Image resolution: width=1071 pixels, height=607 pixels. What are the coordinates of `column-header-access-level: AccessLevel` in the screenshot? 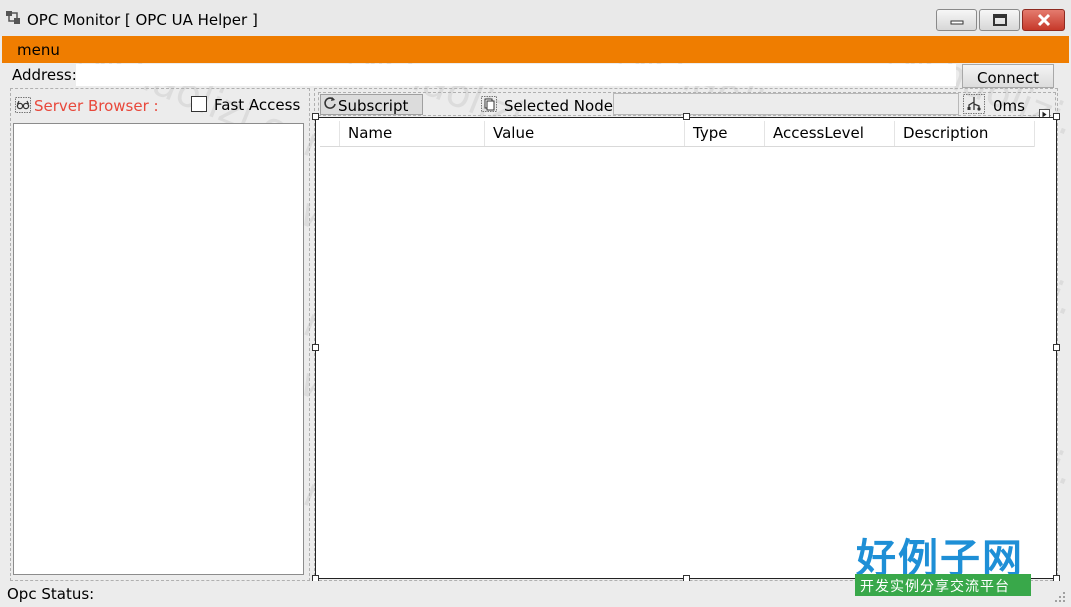 It's located at (818, 133).